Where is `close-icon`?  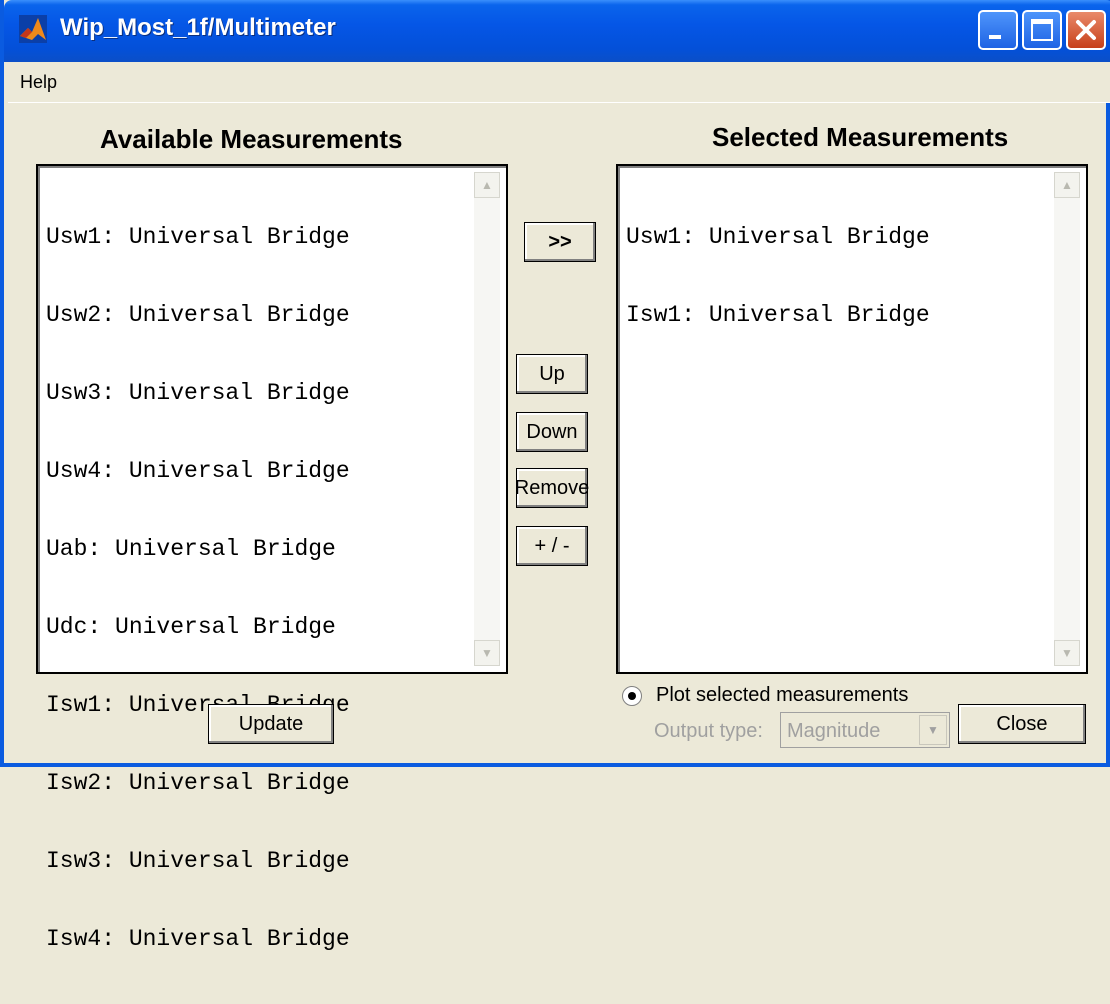 close-icon is located at coordinates (1086, 30).